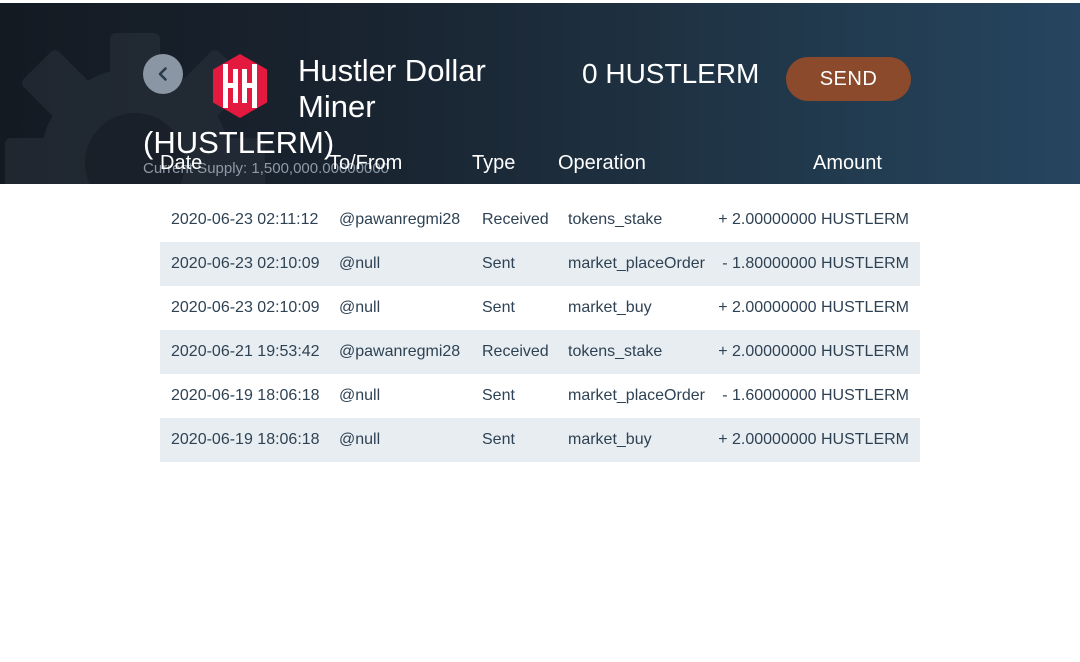 This screenshot has height=662, width=1080. What do you see at coordinates (494, 163) in the screenshot?
I see `column-header-type: Type` at bounding box center [494, 163].